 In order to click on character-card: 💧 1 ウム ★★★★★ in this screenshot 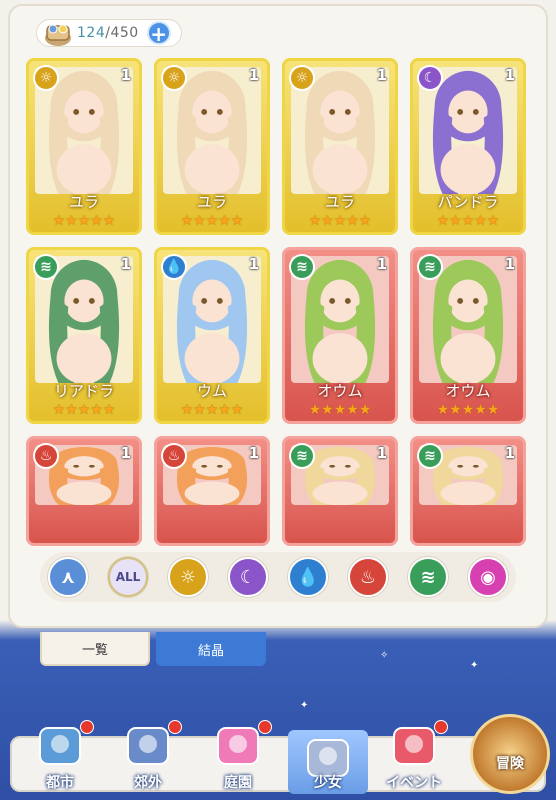, I will do `click(212, 335)`.